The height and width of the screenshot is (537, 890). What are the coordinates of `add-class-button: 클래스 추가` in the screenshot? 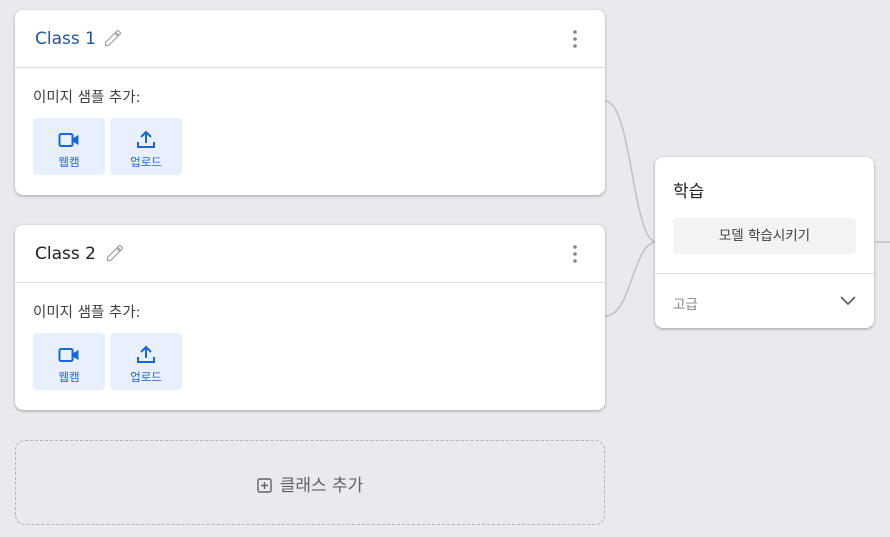 It's located at (310, 482).